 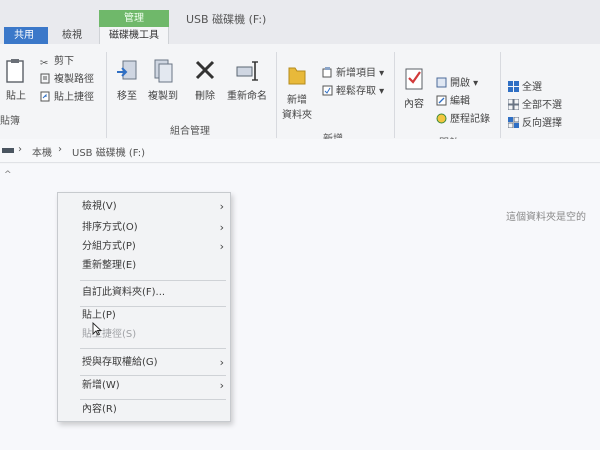 What do you see at coordinates (134, 35) in the screenshot?
I see `tab-drive-tools: 磁碟機工具` at bounding box center [134, 35].